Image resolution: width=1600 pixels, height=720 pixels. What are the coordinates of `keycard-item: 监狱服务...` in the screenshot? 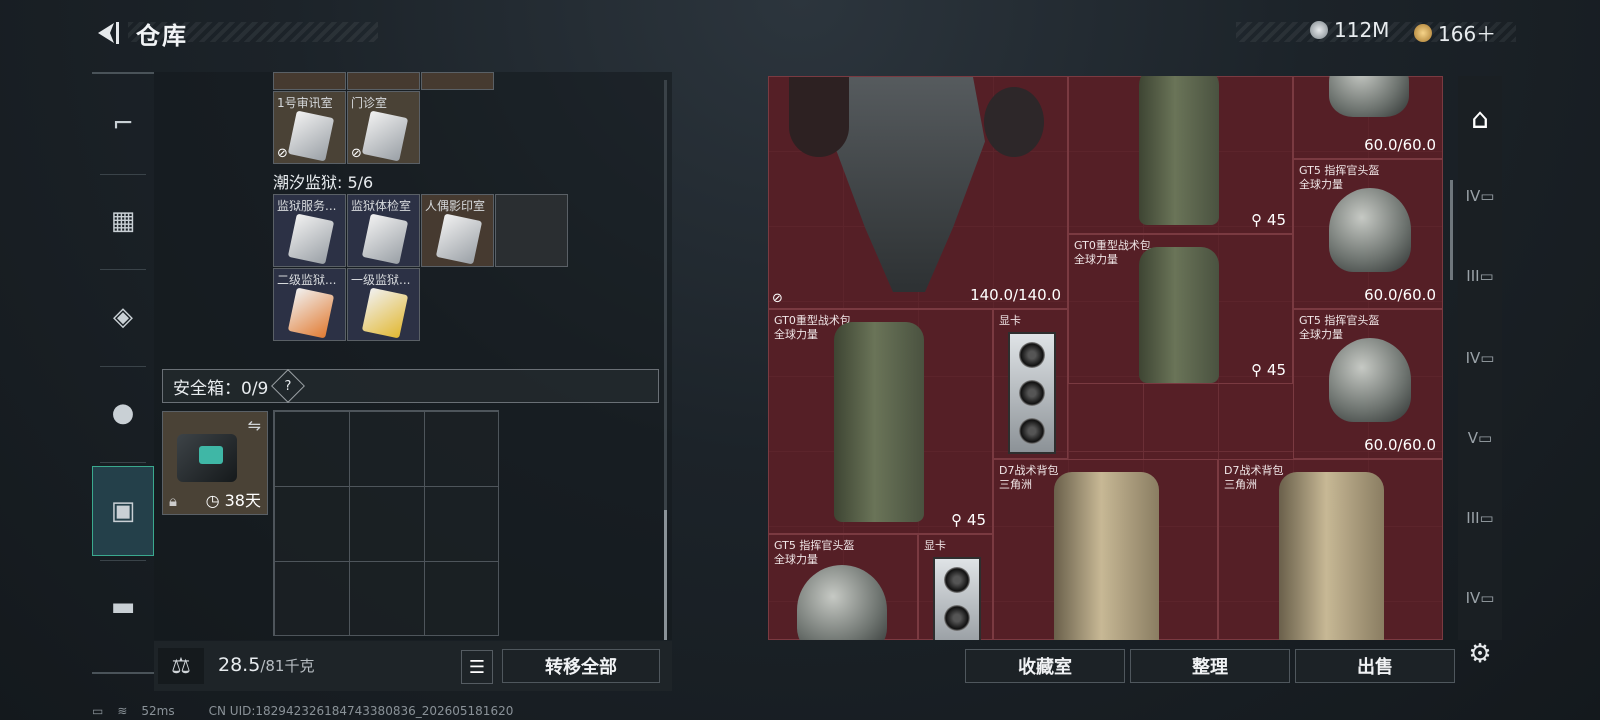 It's located at (309, 230).